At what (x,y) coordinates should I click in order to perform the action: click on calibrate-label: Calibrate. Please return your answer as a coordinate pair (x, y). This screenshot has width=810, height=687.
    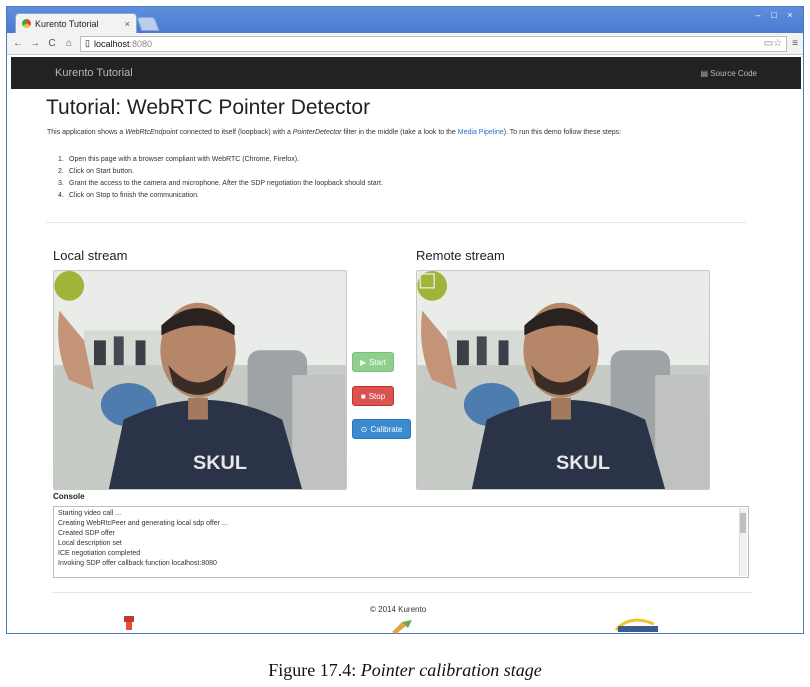
    Looking at the image, I should click on (386, 429).